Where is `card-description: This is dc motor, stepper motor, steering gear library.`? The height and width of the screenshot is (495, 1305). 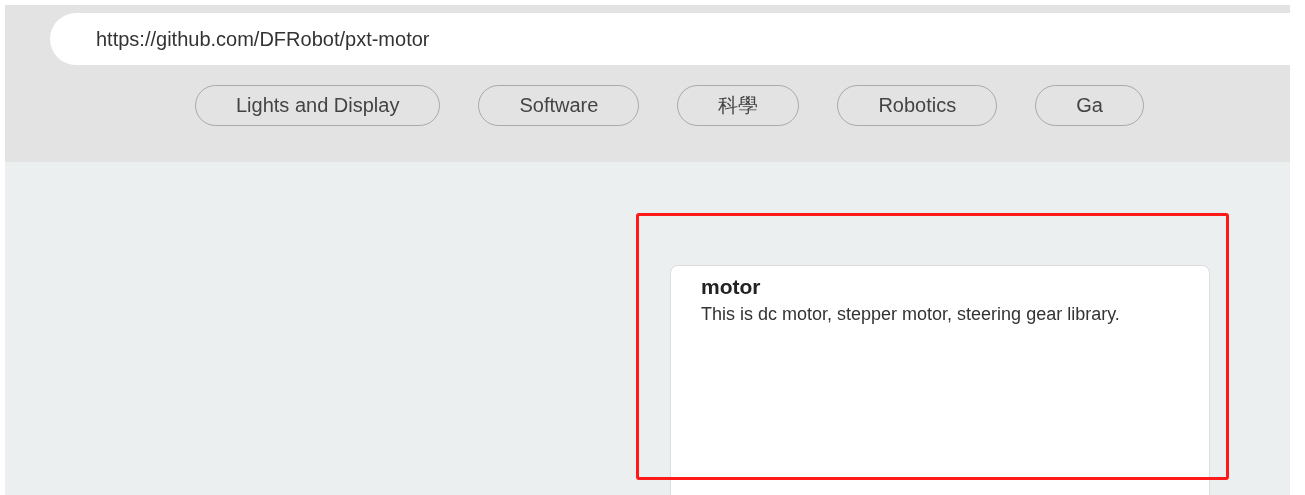 card-description: This is dc motor, stepper motor, steering gear library. is located at coordinates (911, 314).